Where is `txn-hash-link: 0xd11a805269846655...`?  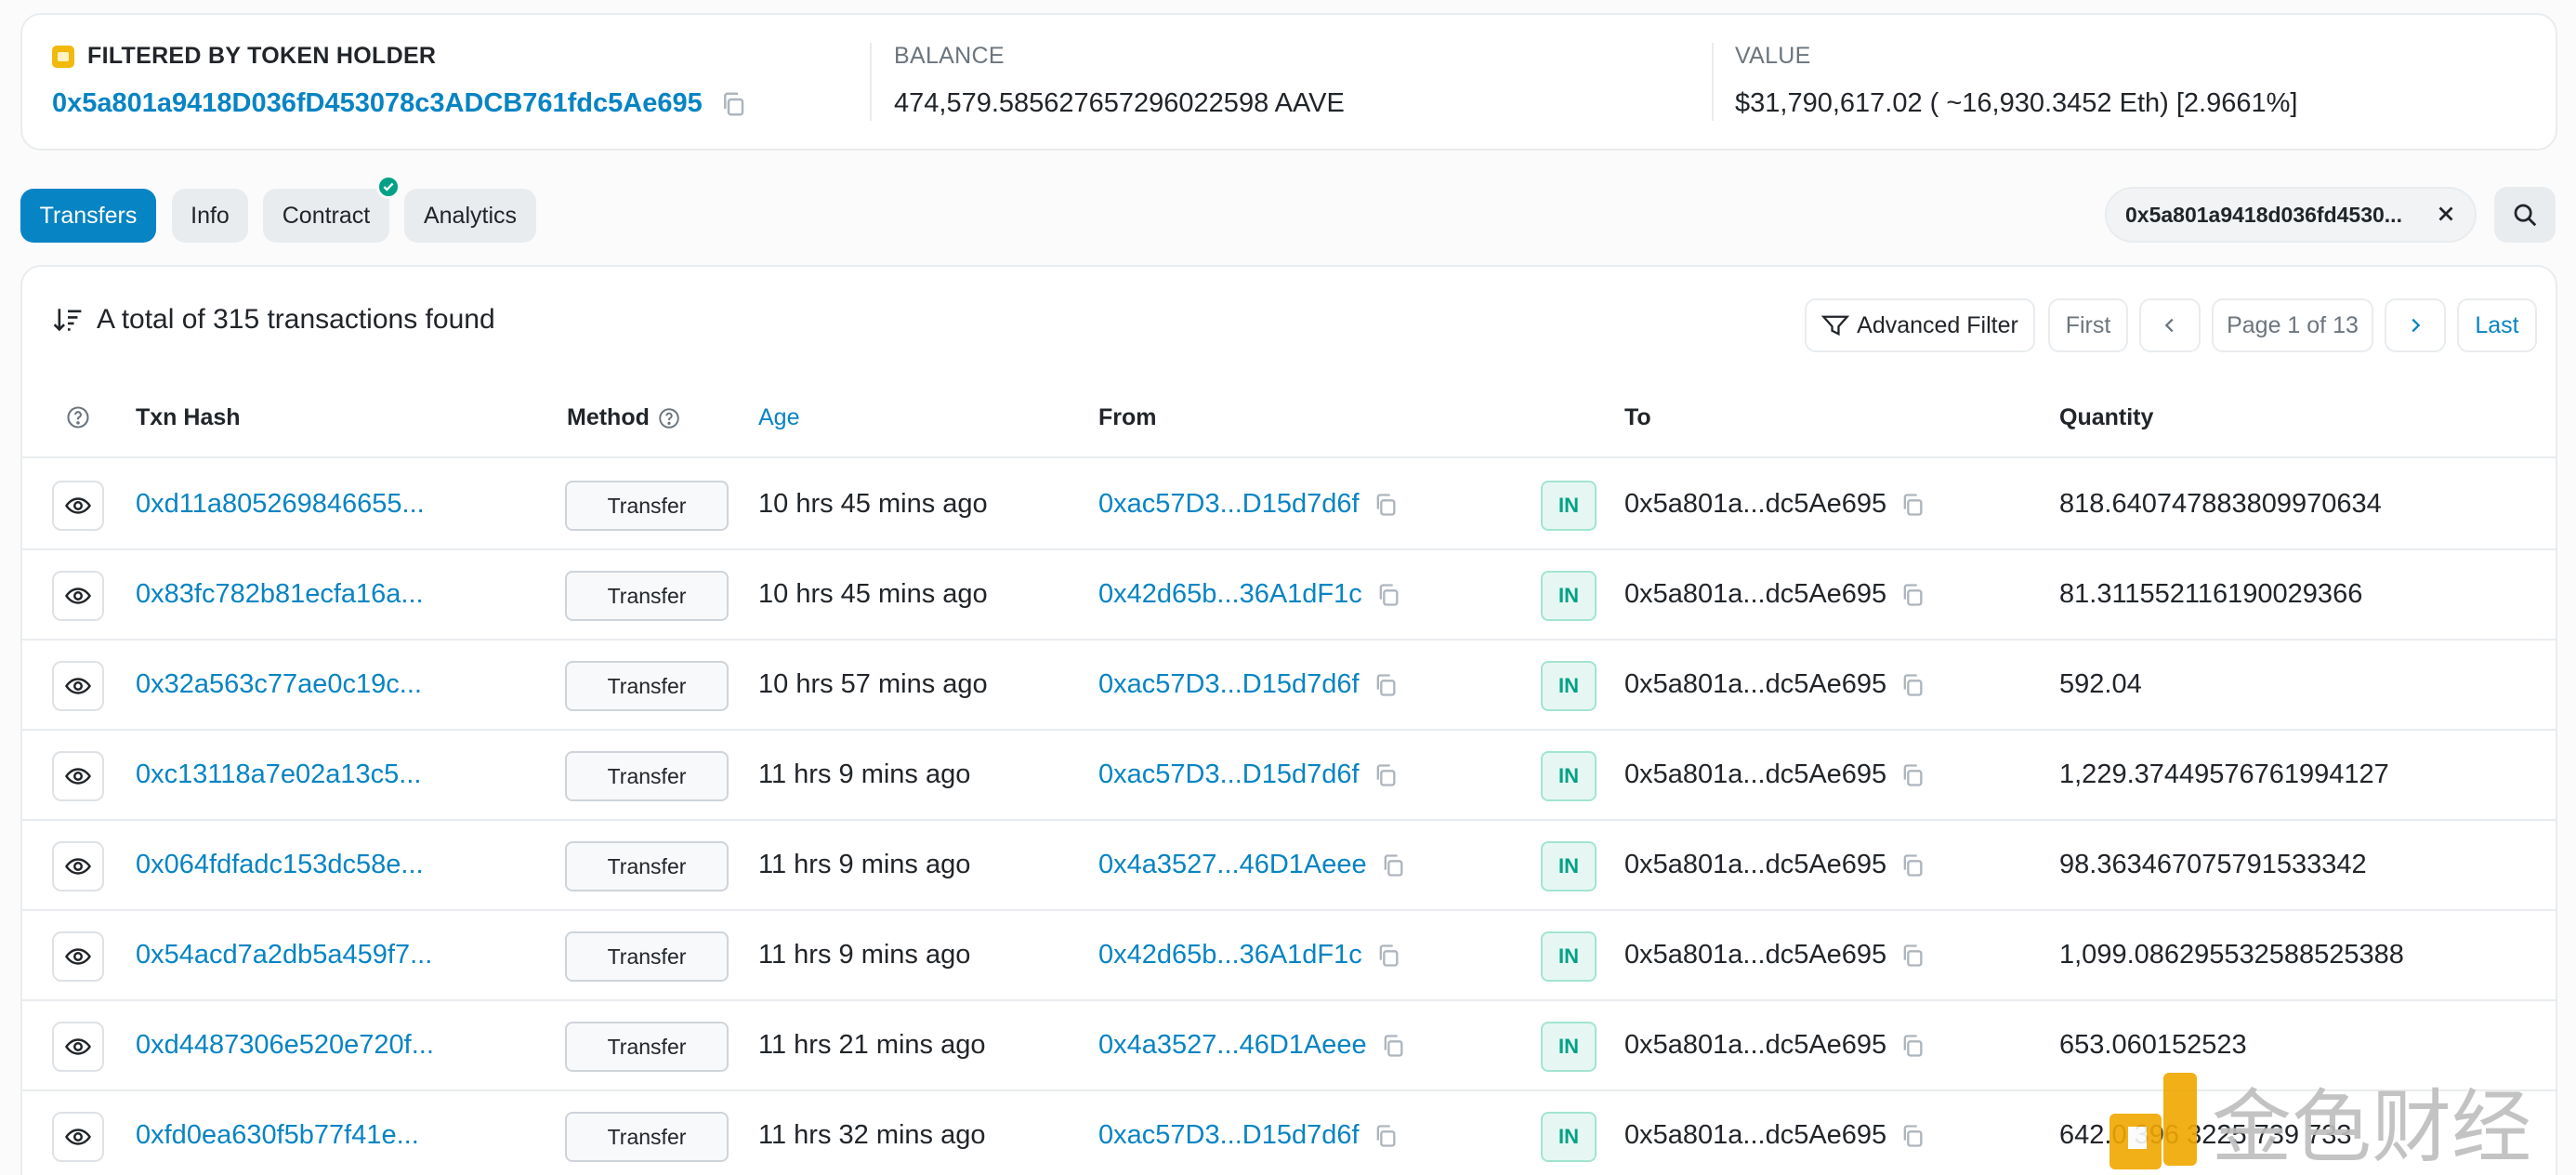
txn-hash-link: 0xd11a805269846655... is located at coordinates (280, 504).